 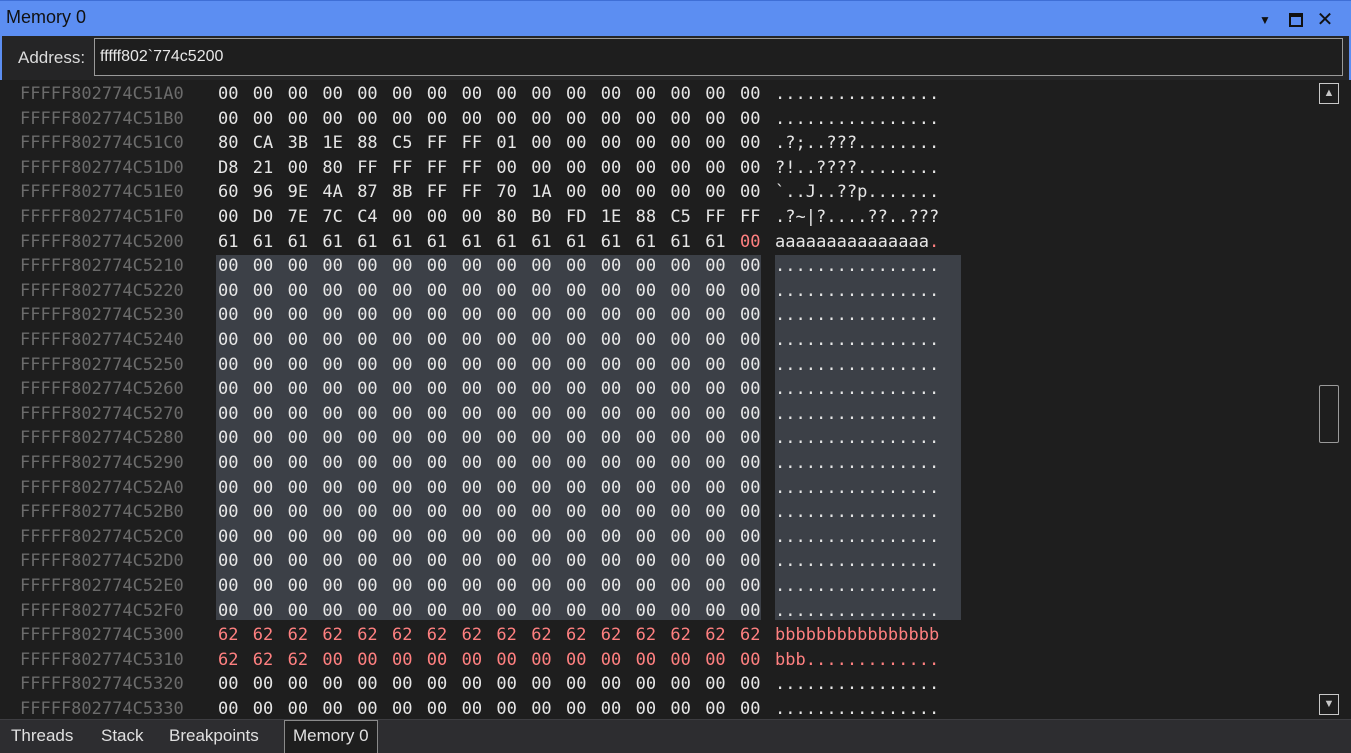 I want to click on hex-byte: D0, so click(x=268, y=217).